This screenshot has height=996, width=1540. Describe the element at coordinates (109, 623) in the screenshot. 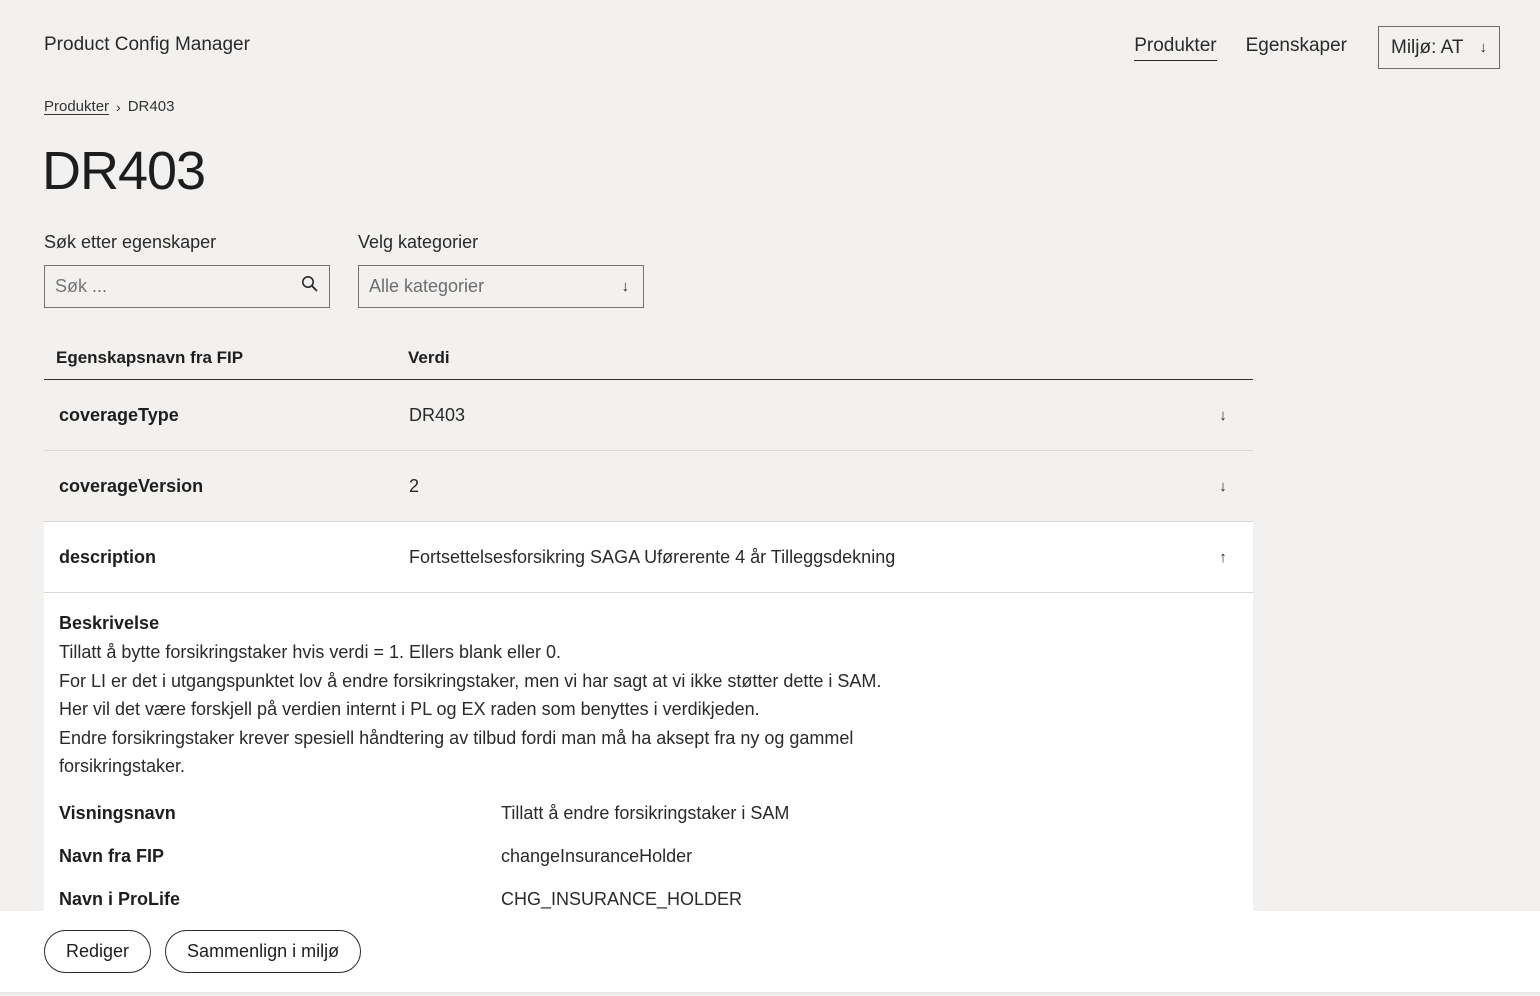

I see `detail-heading: Beskrivelse` at that location.